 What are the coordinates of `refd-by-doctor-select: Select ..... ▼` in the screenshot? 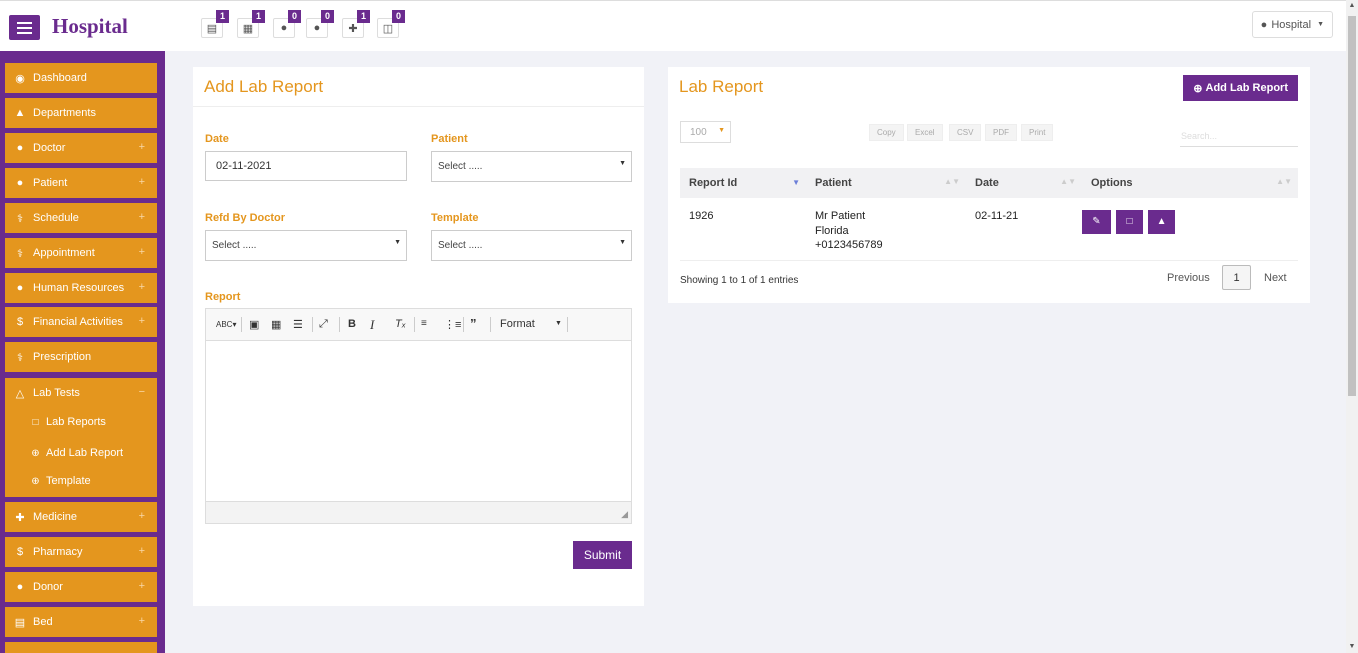 It's located at (306, 245).